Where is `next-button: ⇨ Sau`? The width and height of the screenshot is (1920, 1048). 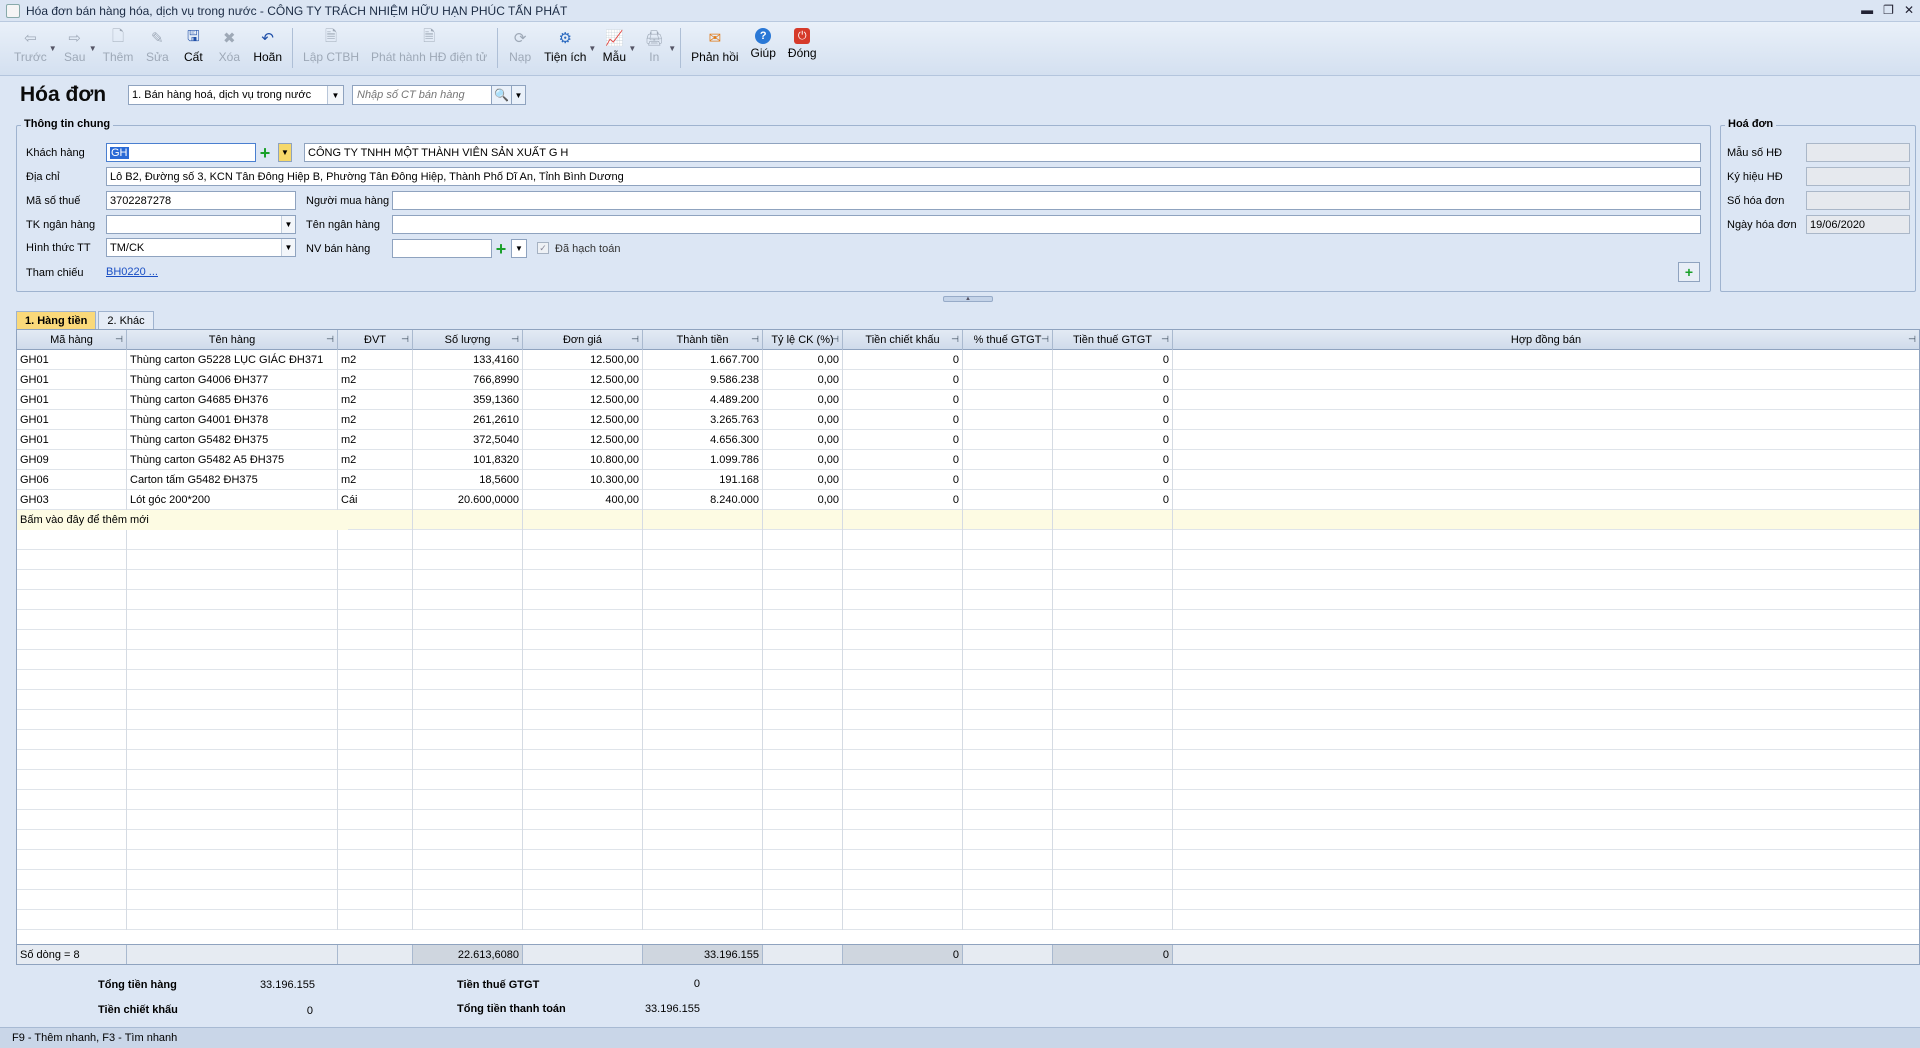
next-button: ⇨ Sau is located at coordinates (75, 43).